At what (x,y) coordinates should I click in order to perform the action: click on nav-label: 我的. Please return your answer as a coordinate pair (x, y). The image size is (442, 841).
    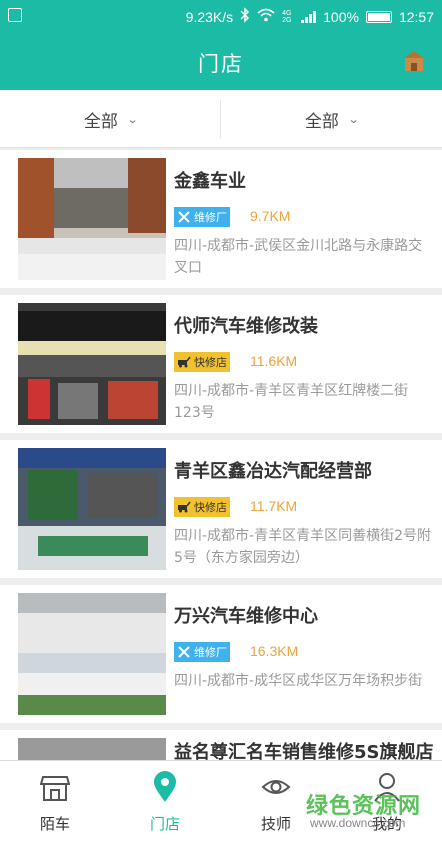
    Looking at the image, I should click on (386, 824).